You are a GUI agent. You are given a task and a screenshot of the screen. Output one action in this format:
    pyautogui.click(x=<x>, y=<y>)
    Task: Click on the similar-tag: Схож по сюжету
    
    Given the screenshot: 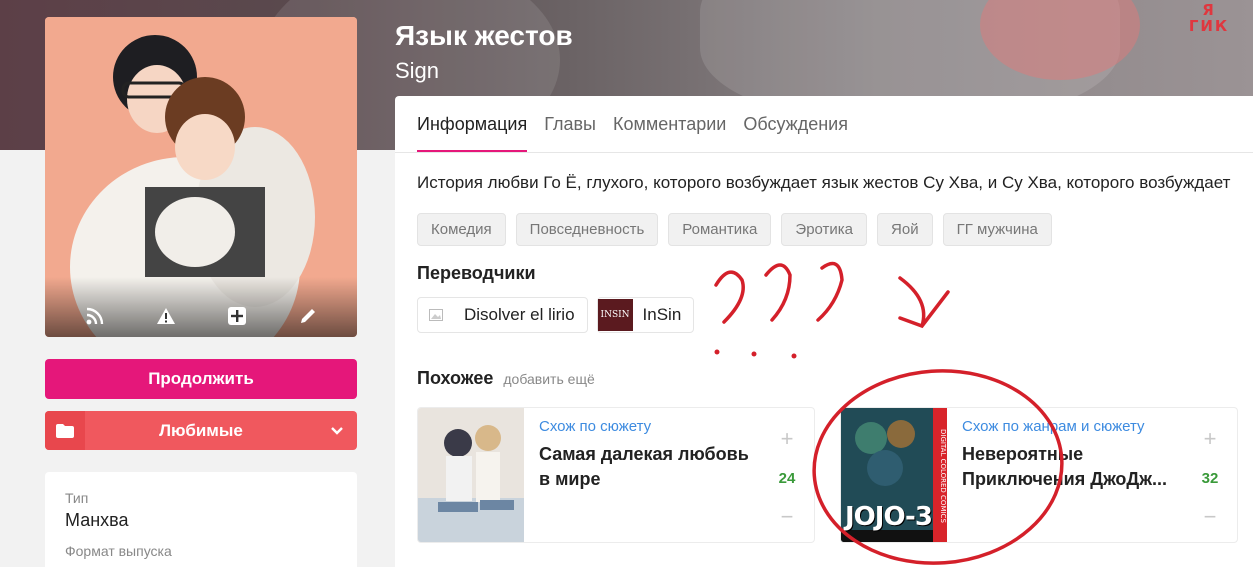 What is the action you would take?
    pyautogui.click(x=595, y=426)
    